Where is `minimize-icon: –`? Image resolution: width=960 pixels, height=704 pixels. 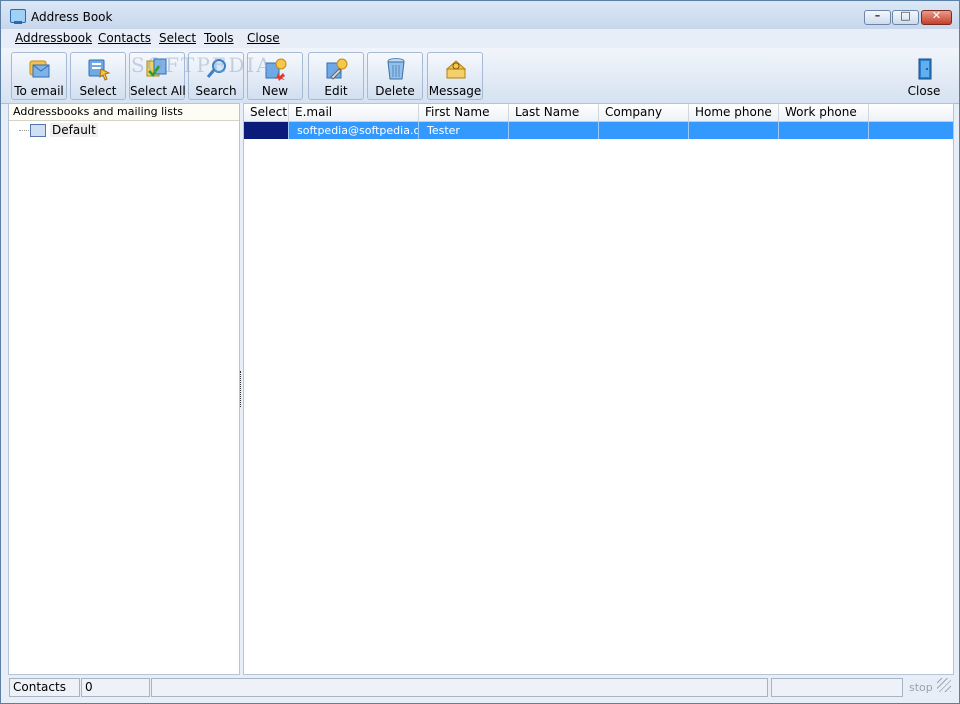 minimize-icon: – is located at coordinates (877, 15).